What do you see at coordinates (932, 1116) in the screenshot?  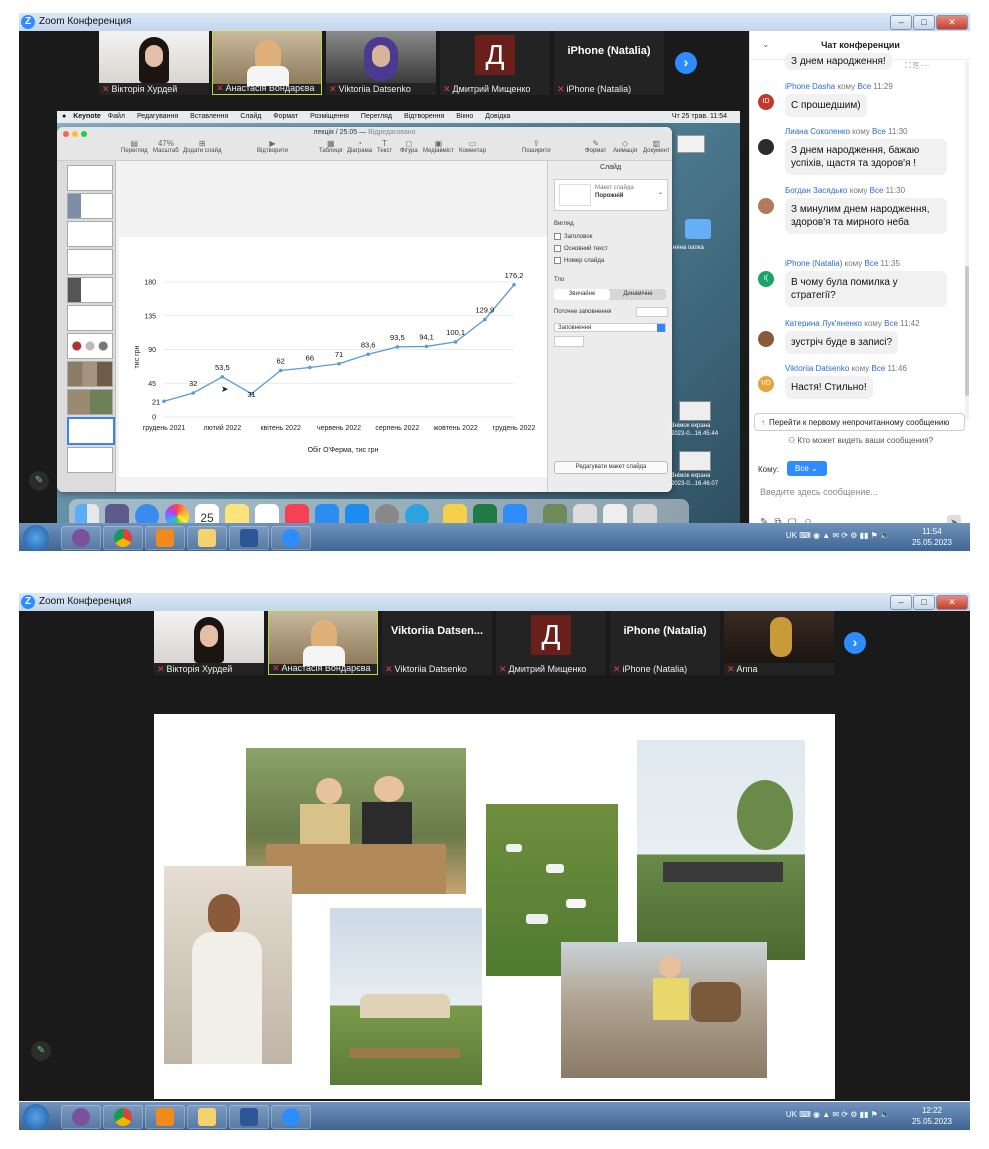 I see `taskbar-clock: 12:22 25.05.2023` at bounding box center [932, 1116].